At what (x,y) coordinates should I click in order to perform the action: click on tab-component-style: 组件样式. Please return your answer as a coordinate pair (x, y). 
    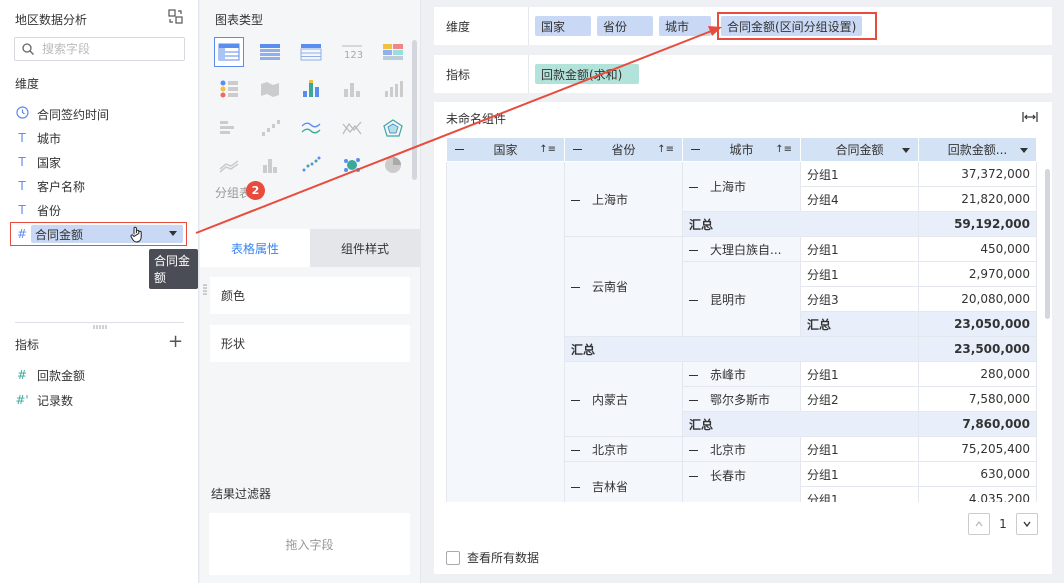
    Looking at the image, I should click on (365, 248).